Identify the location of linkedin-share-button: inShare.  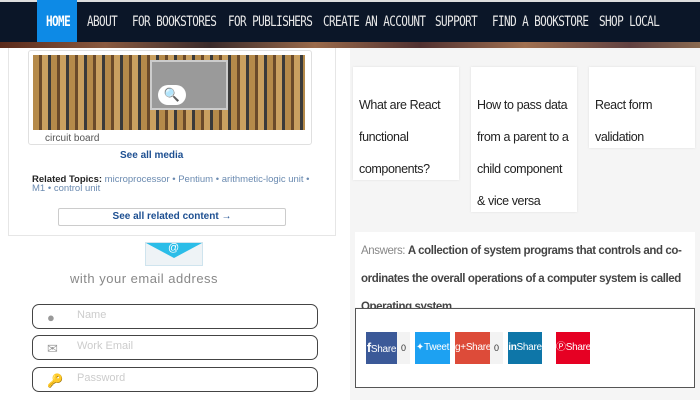
(525, 348).